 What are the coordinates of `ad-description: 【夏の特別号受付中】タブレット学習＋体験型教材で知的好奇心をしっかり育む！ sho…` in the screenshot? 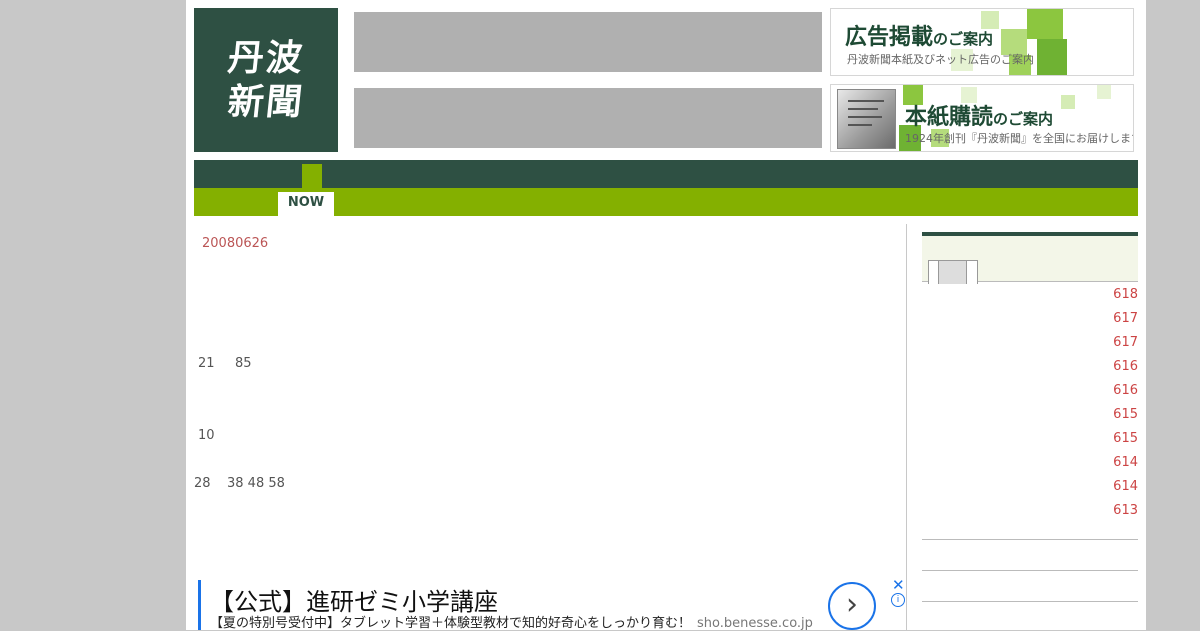 It's located at (511, 621).